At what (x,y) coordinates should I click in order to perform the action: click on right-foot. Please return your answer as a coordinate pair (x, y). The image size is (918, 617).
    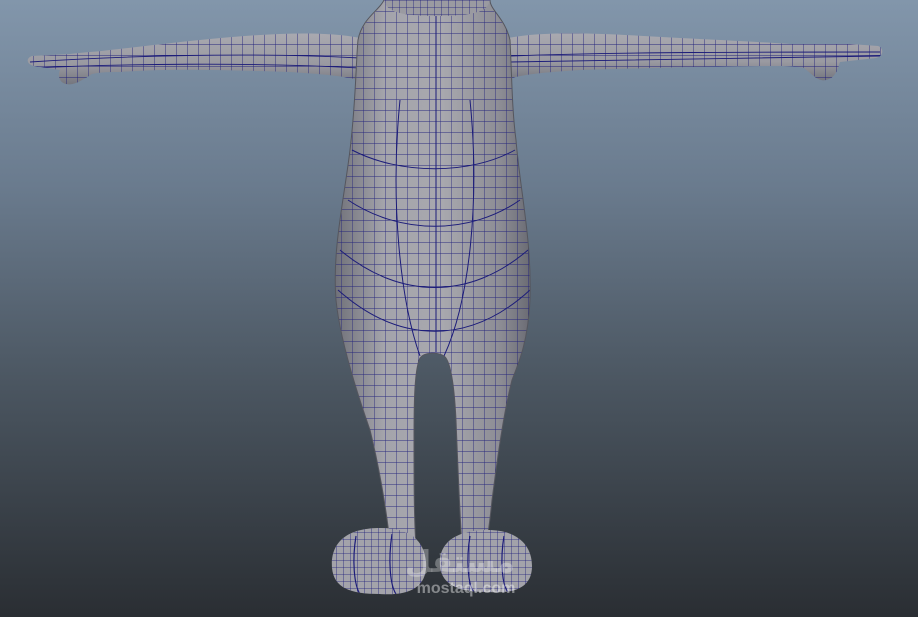
    Looking at the image, I should click on (485, 560).